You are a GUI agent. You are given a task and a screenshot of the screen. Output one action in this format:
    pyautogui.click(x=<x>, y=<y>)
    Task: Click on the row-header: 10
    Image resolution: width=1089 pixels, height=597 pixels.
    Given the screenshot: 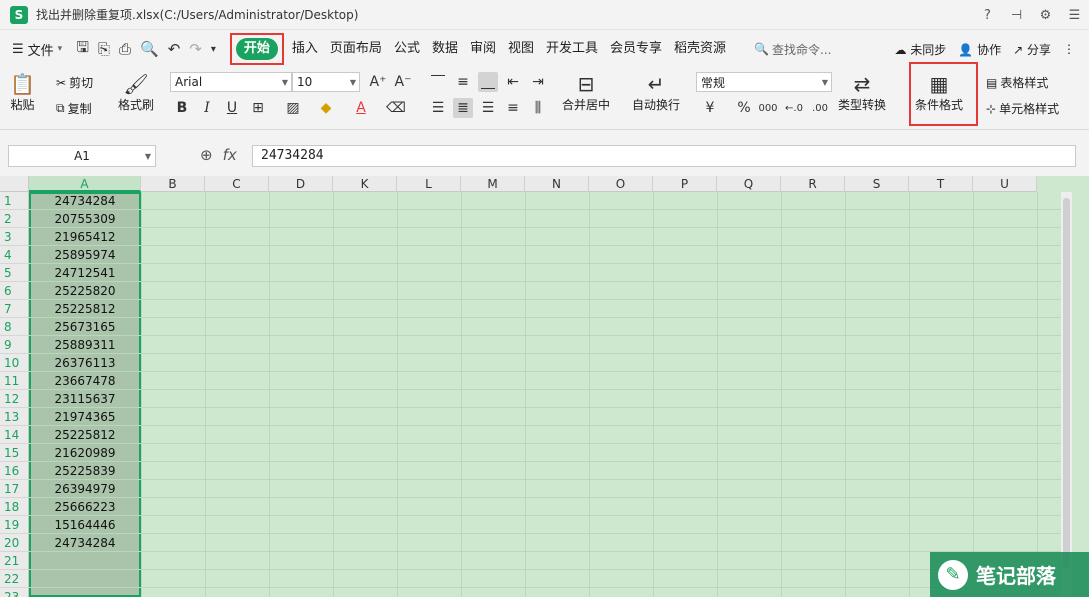 What is the action you would take?
    pyautogui.click(x=14, y=363)
    